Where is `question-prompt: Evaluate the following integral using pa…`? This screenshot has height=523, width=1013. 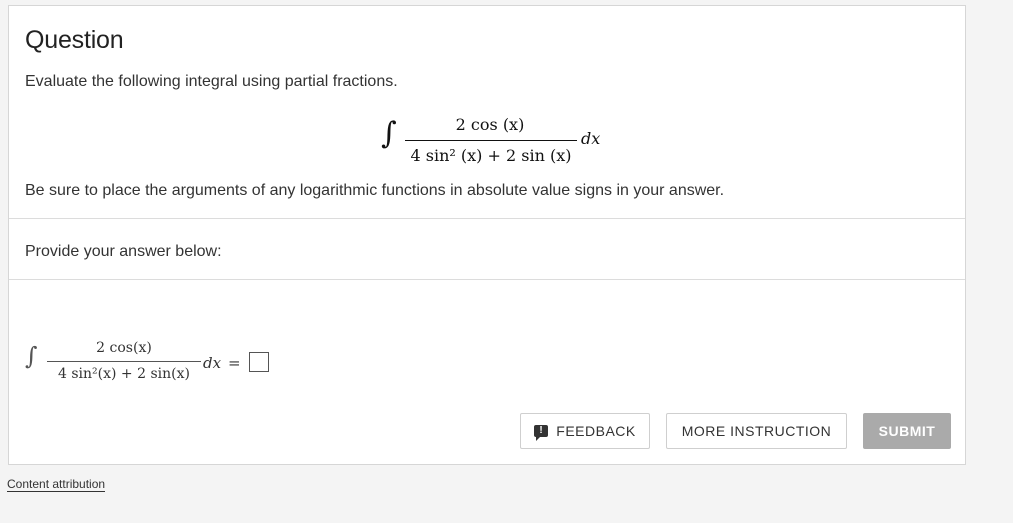 question-prompt: Evaluate the following integral using pa… is located at coordinates (211, 81).